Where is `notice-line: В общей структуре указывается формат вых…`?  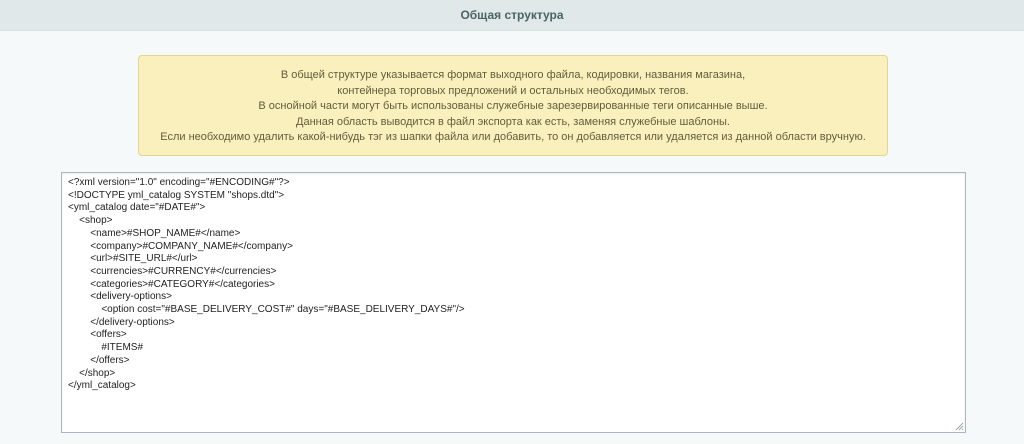
notice-line: В общей структуре указывается формат вых… is located at coordinates (513, 75).